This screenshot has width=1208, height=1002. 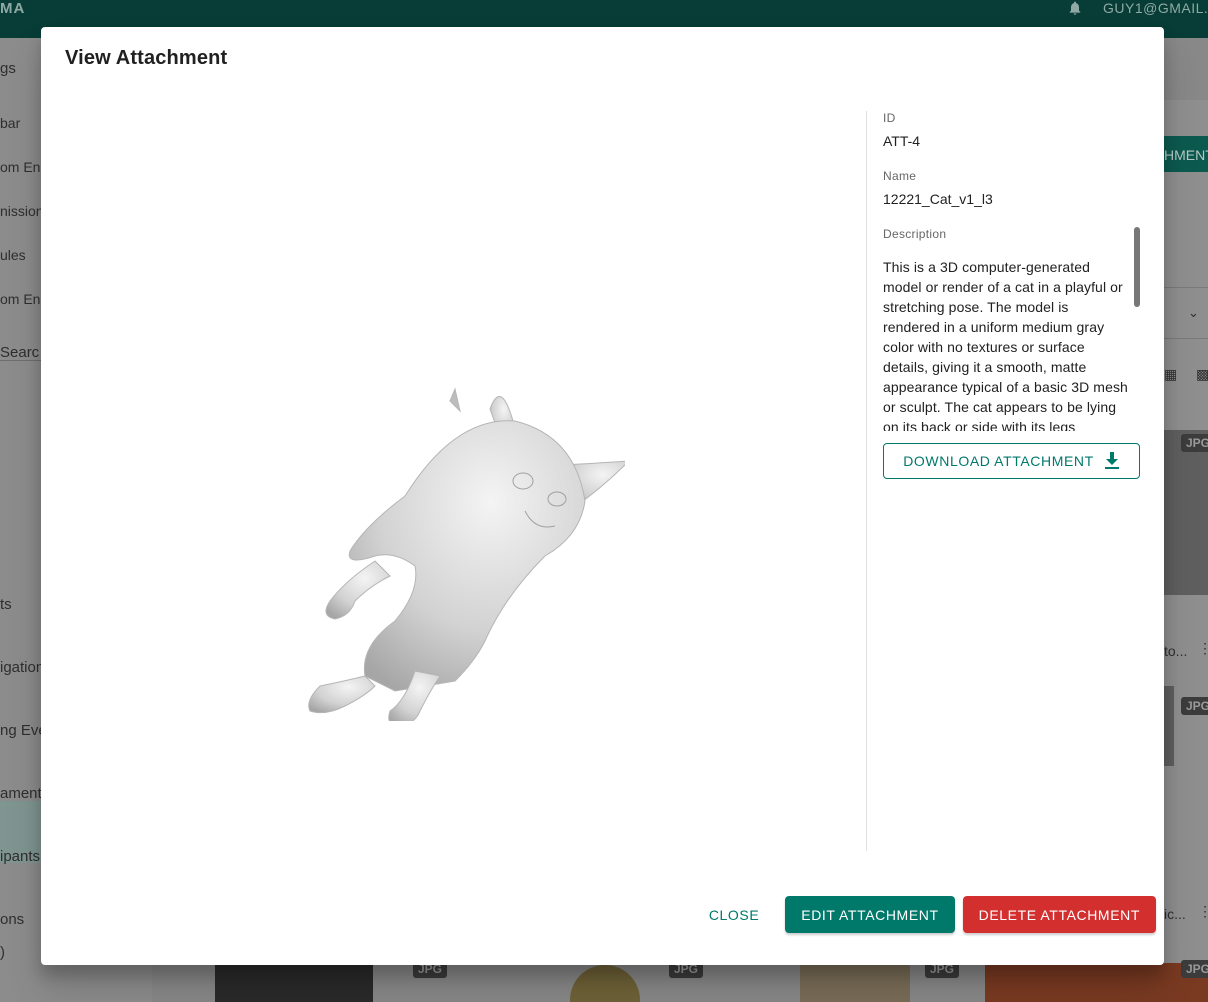 I want to click on name-value: 12221_Cat_v1_l3, so click(x=938, y=199).